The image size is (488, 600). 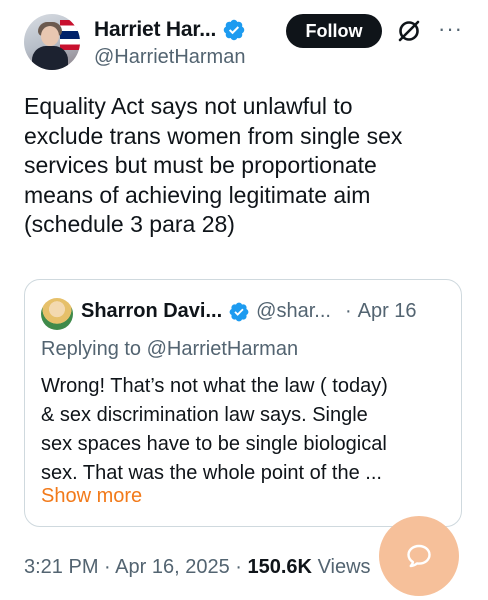 I want to click on author-avatar, so click(x=52, y=42).